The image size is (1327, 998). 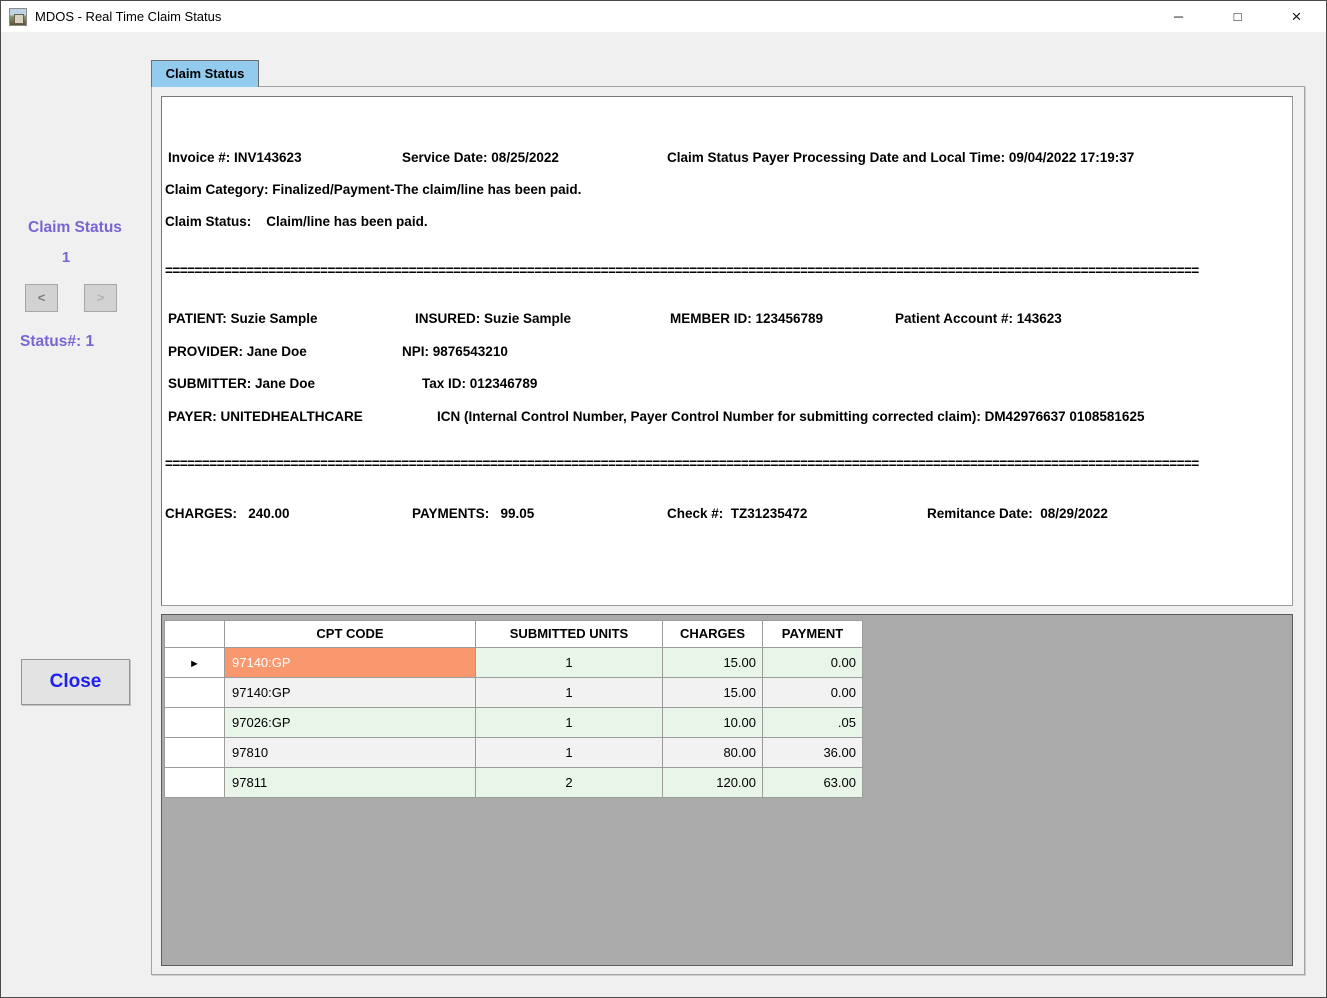 I want to click on col-header-cpt-code: CPT CODE, so click(x=350, y=634).